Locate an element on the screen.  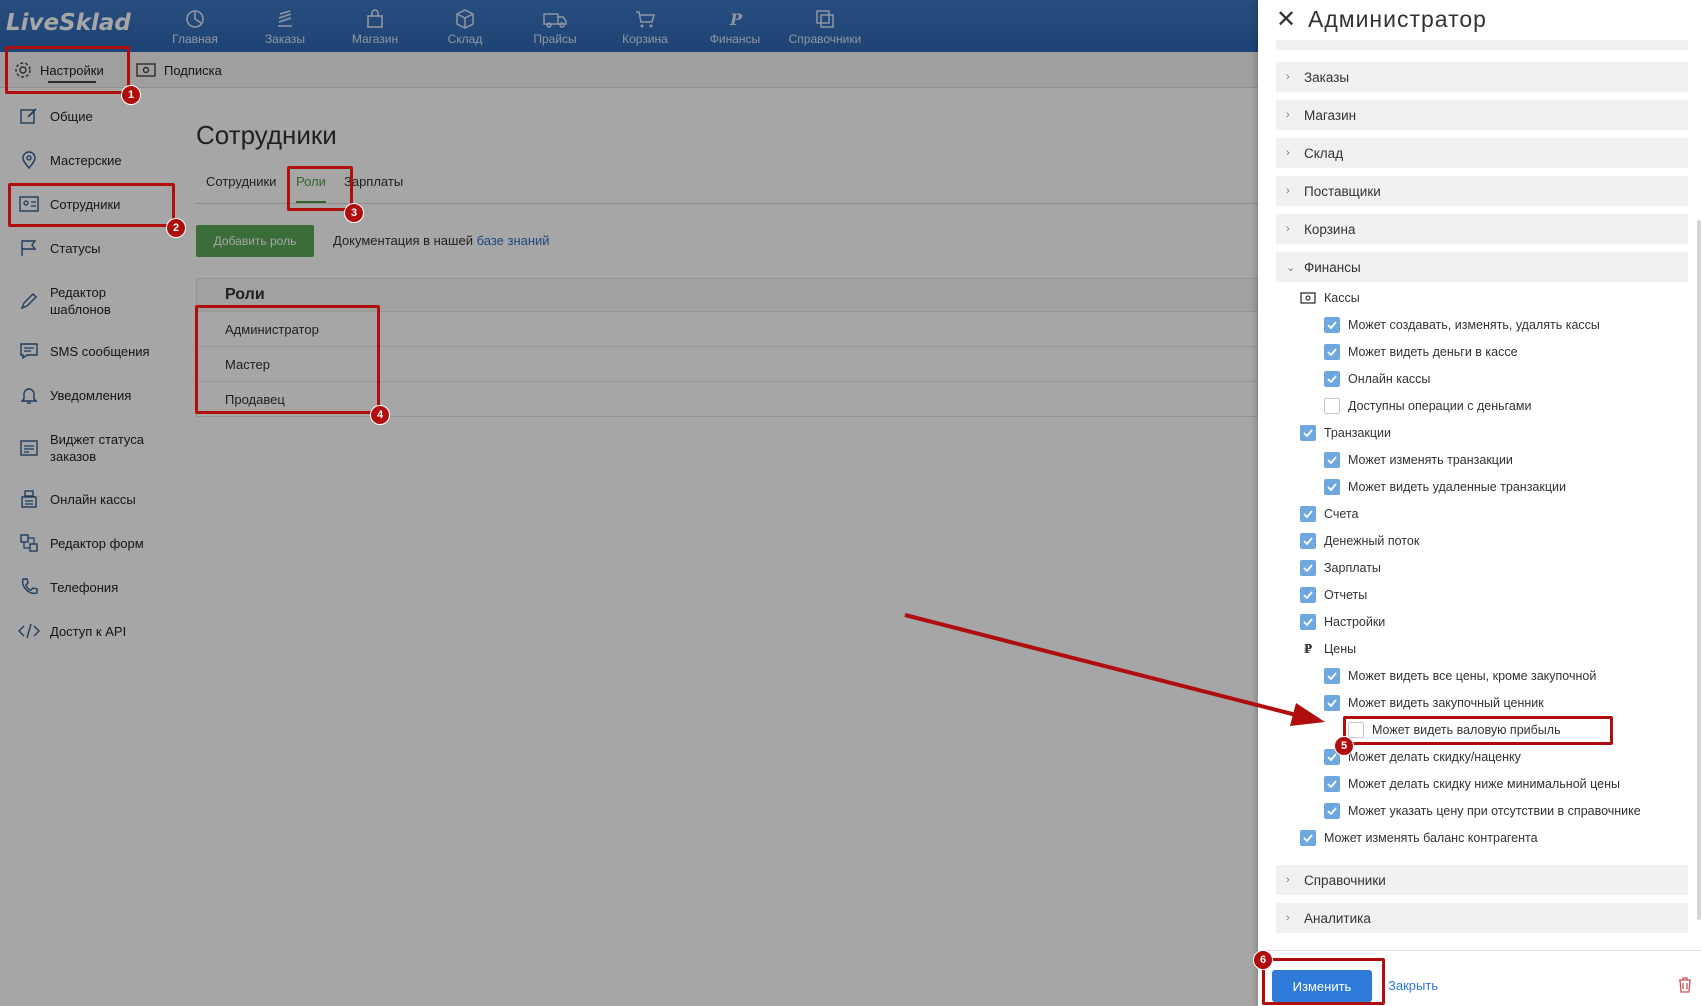
section-label: Заказы is located at coordinates (1327, 77).